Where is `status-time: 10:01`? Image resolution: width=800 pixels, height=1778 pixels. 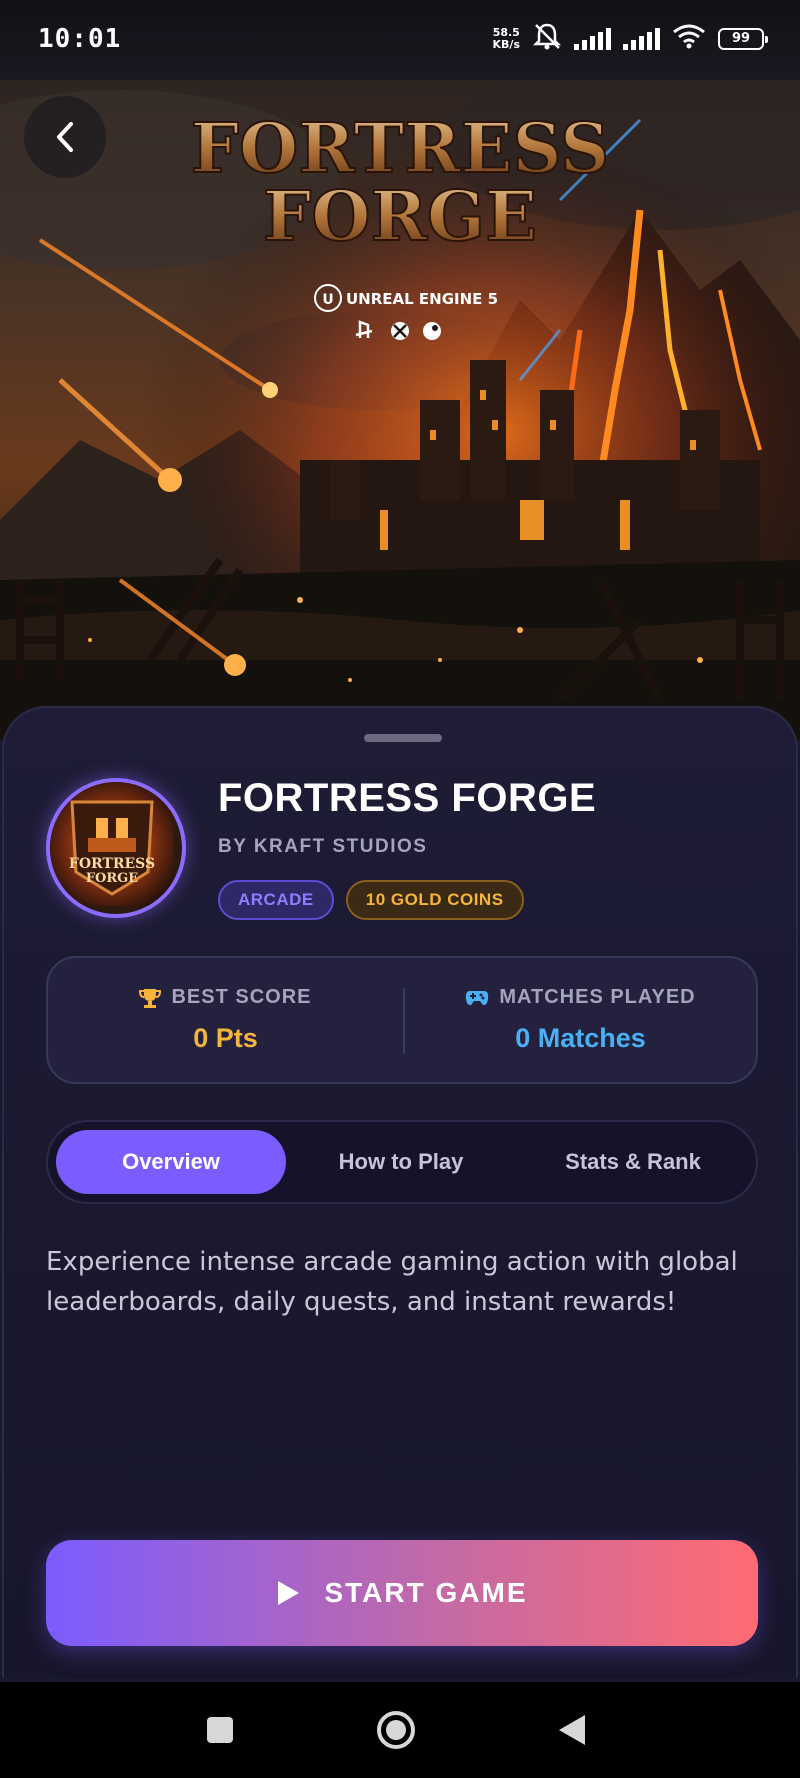 status-time: 10:01 is located at coordinates (80, 39).